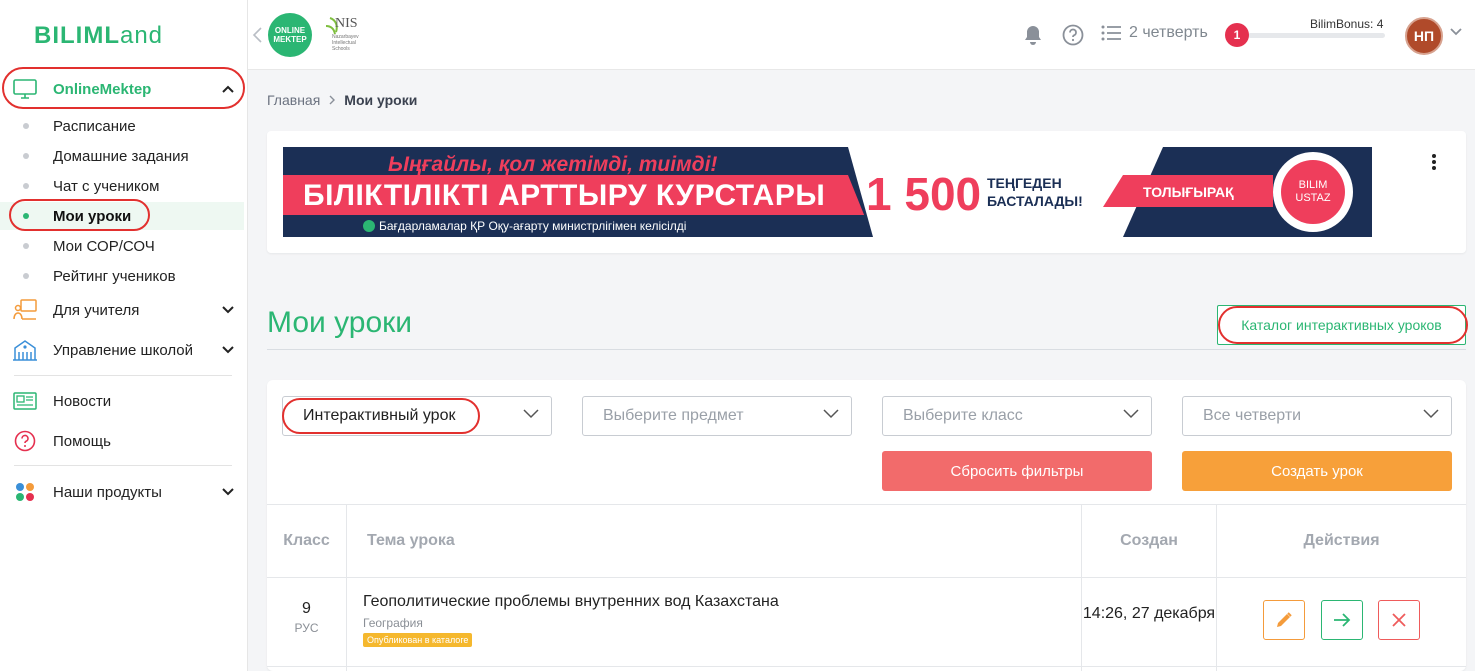  Describe the element at coordinates (564, 195) in the screenshot. I see `banner-main-line: БІЛІКТІЛІКТІ АРТТЫРУ КУРСТАРЫ` at that location.